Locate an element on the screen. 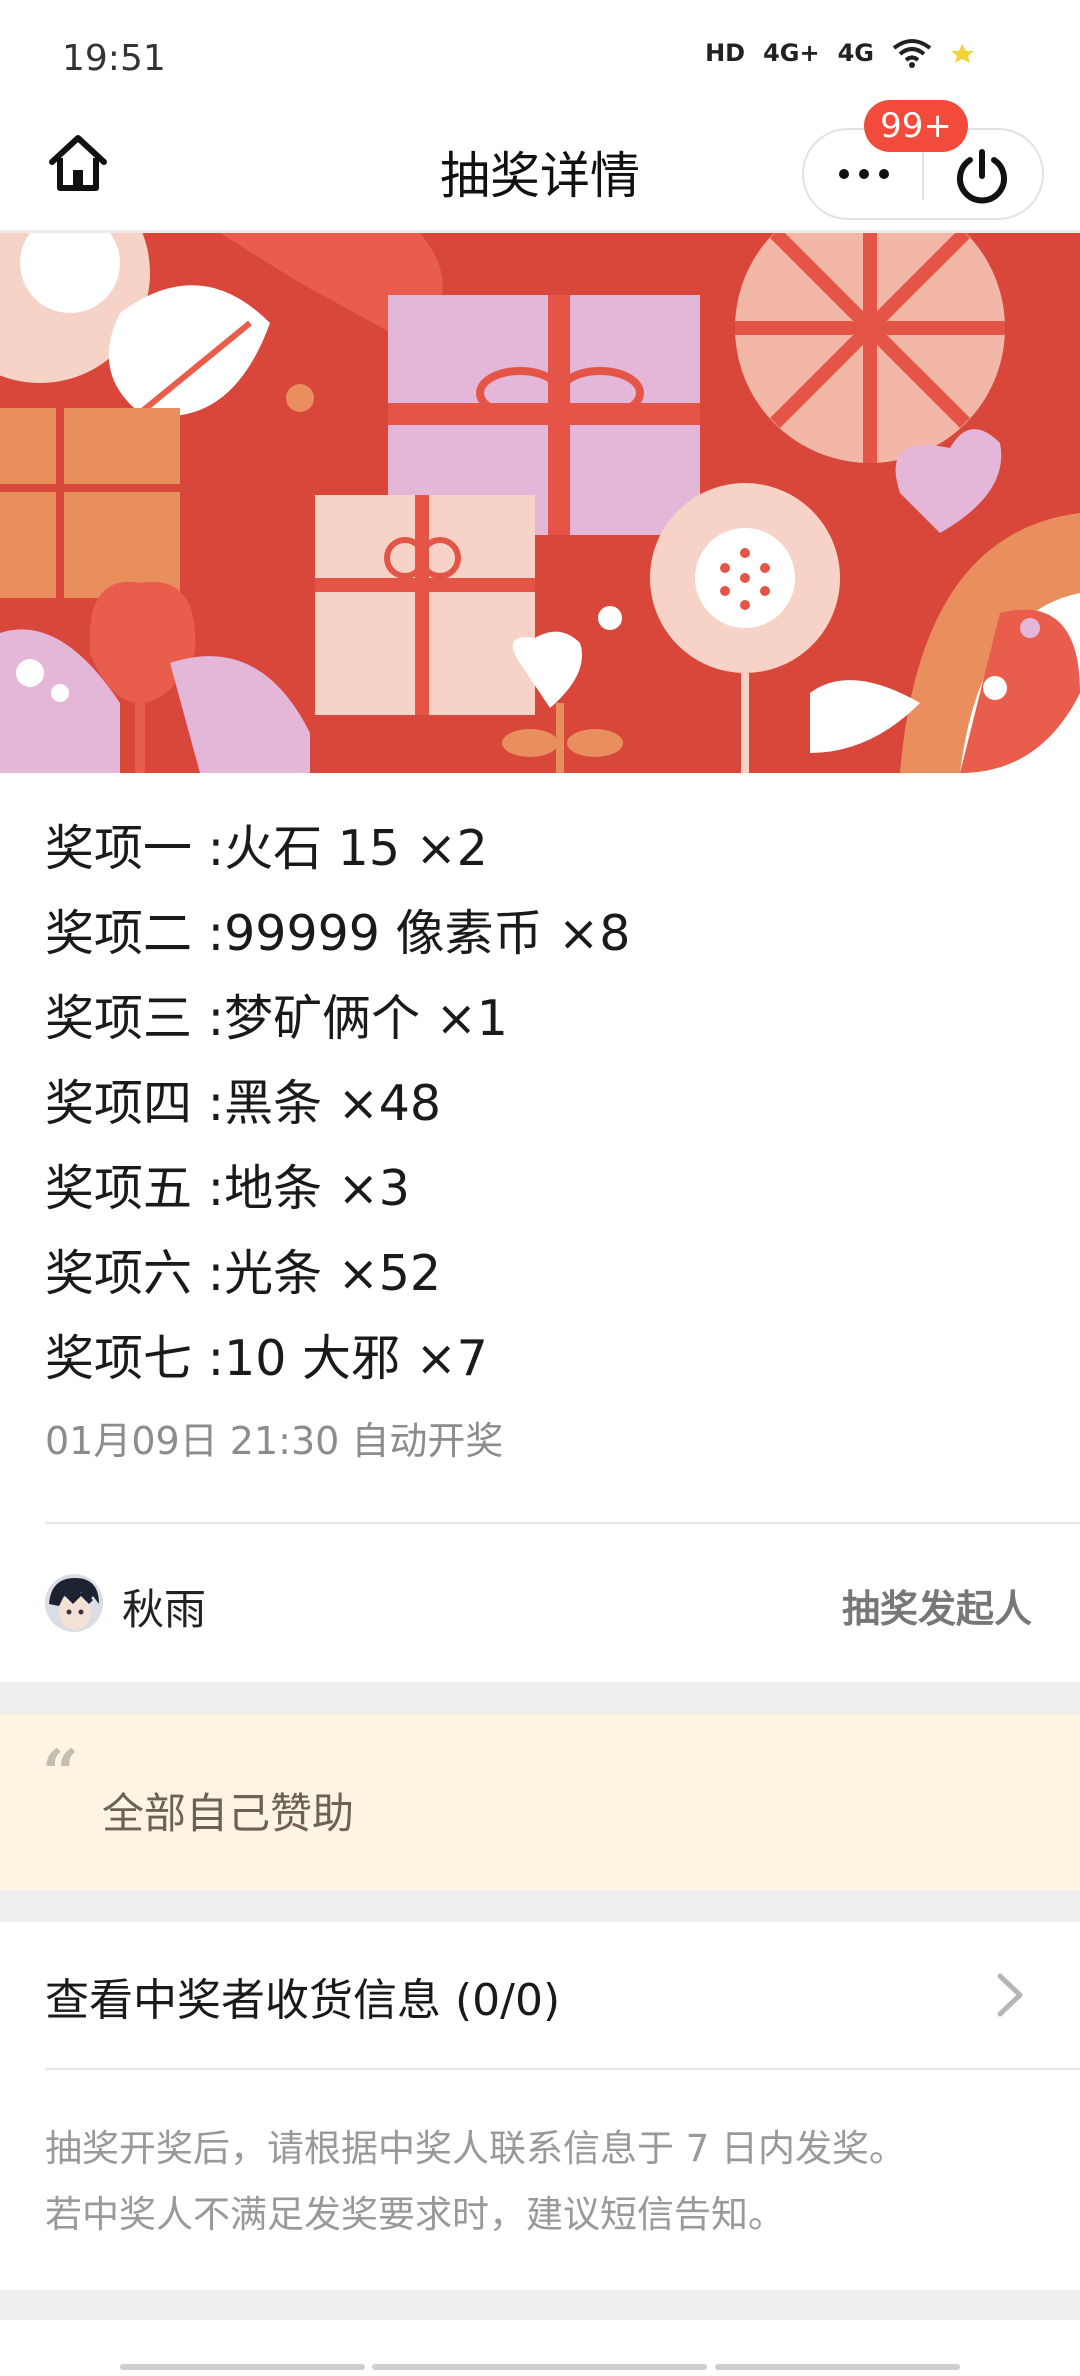 The width and height of the screenshot is (1080, 2376). prize-item: 奖项七 :10 大邪 ×7 is located at coordinates (266, 1358).